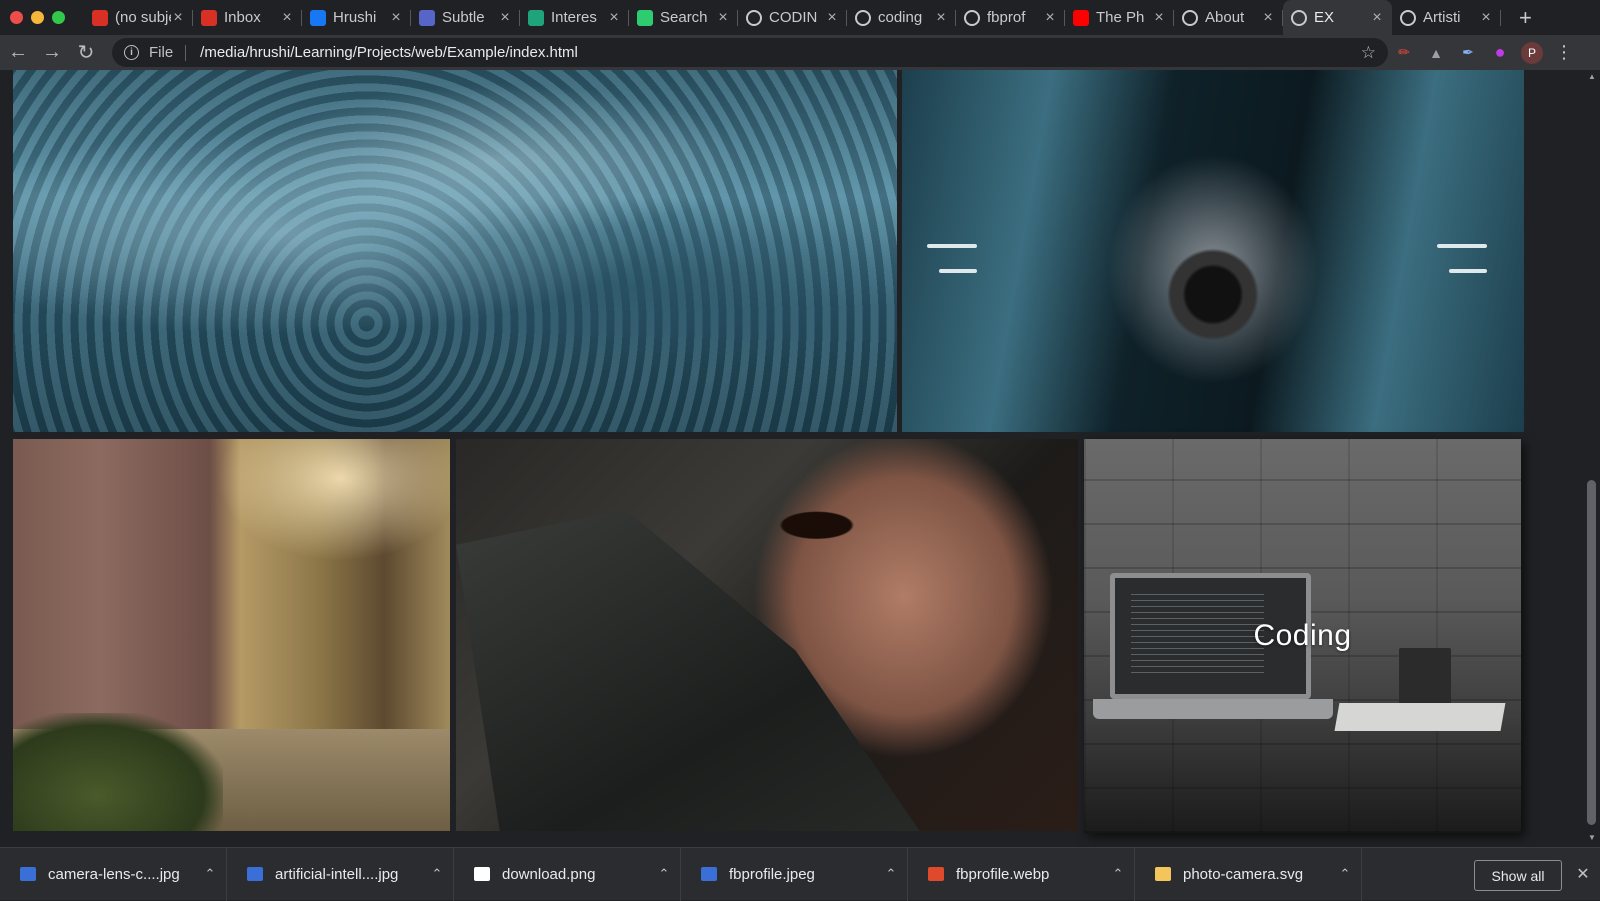 Image resolution: width=1600 pixels, height=901 pixels. I want to click on window-controls, so click(42, 17).